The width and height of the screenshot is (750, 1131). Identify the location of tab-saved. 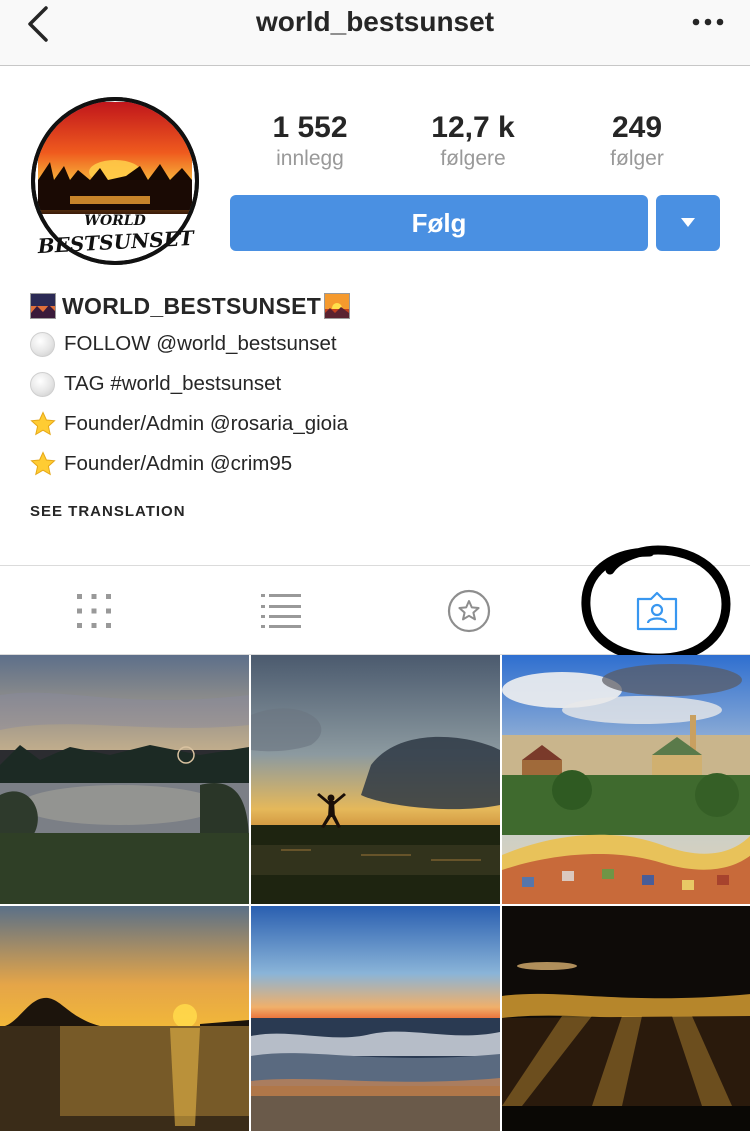
(468, 611).